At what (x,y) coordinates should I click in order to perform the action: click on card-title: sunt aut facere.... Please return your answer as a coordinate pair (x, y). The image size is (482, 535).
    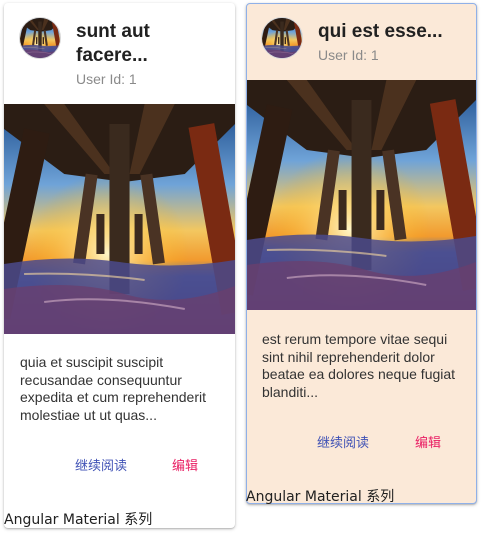
    Looking at the image, I should click on (113, 43).